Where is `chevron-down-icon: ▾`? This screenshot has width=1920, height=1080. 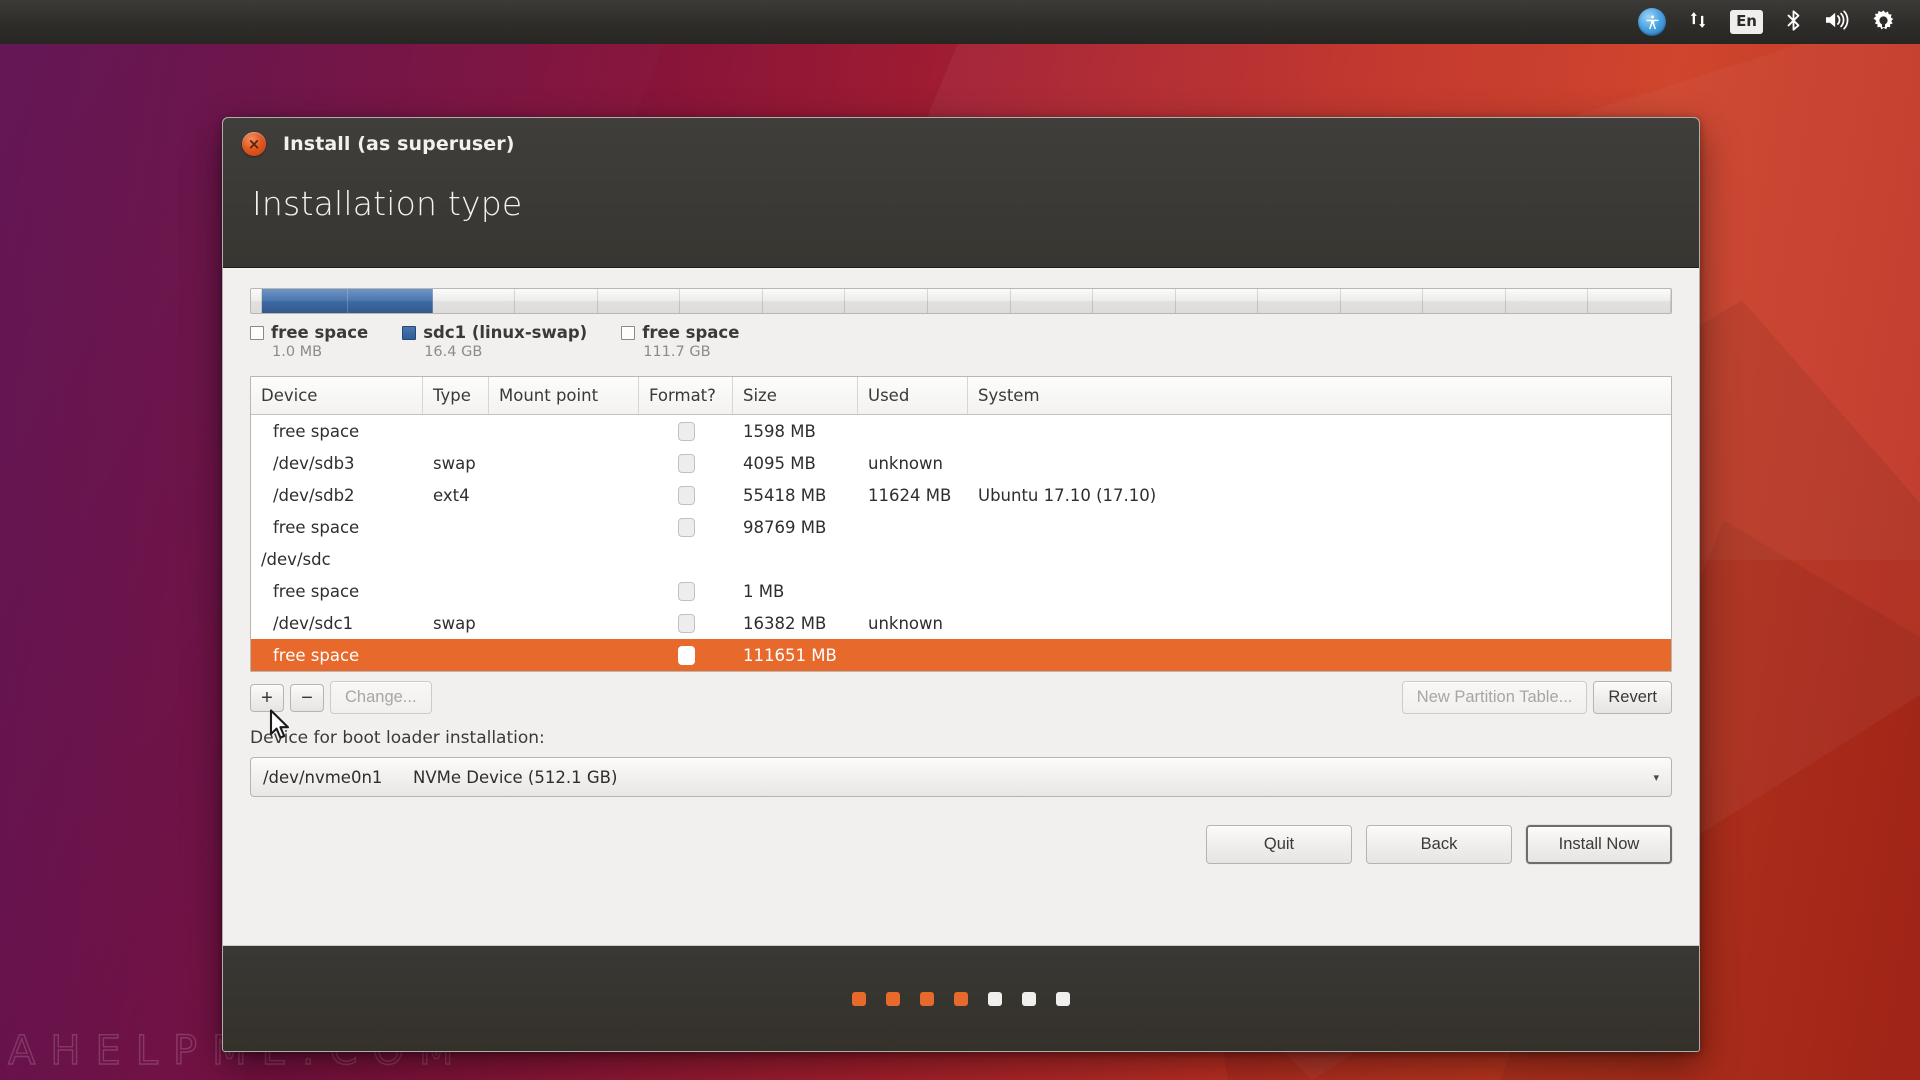 chevron-down-icon: ▾ is located at coordinates (1656, 777).